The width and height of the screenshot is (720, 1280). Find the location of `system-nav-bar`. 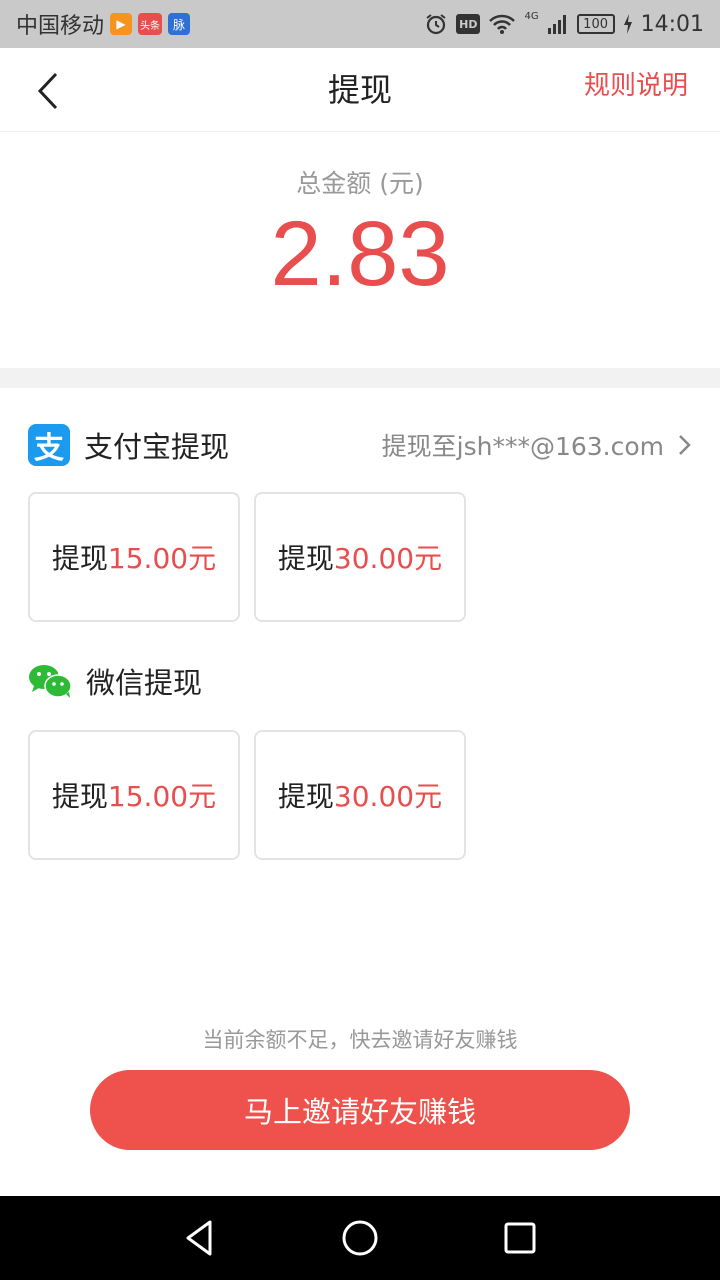

system-nav-bar is located at coordinates (360, 1238).